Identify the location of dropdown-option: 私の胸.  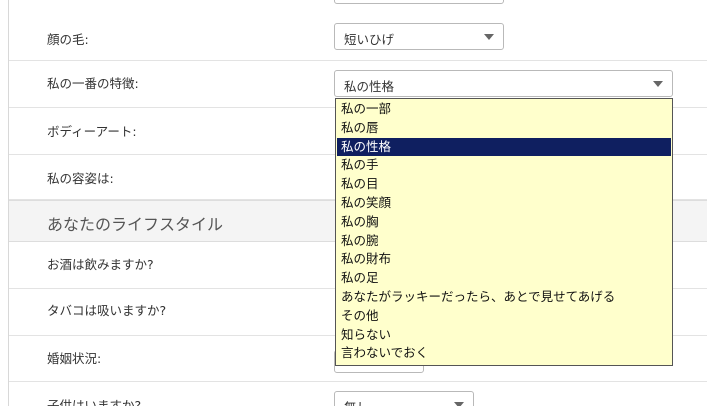
(504, 222).